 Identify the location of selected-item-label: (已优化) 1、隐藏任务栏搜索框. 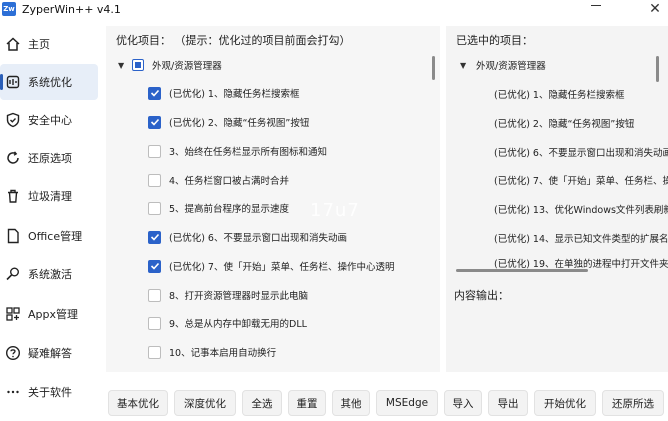
(559, 95).